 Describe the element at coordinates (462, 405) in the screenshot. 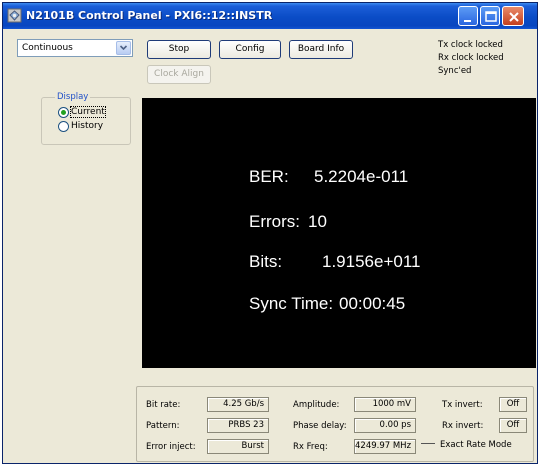

I see `tx-invert-label: Tx invert:` at that location.